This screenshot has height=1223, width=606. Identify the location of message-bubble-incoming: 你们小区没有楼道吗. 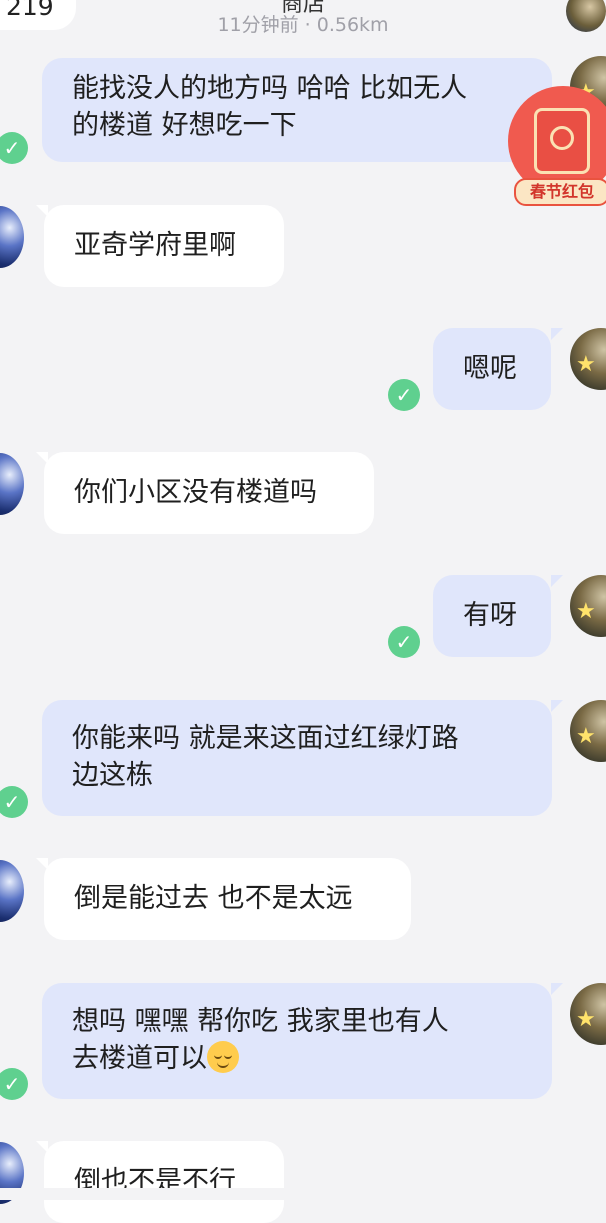
(209, 493).